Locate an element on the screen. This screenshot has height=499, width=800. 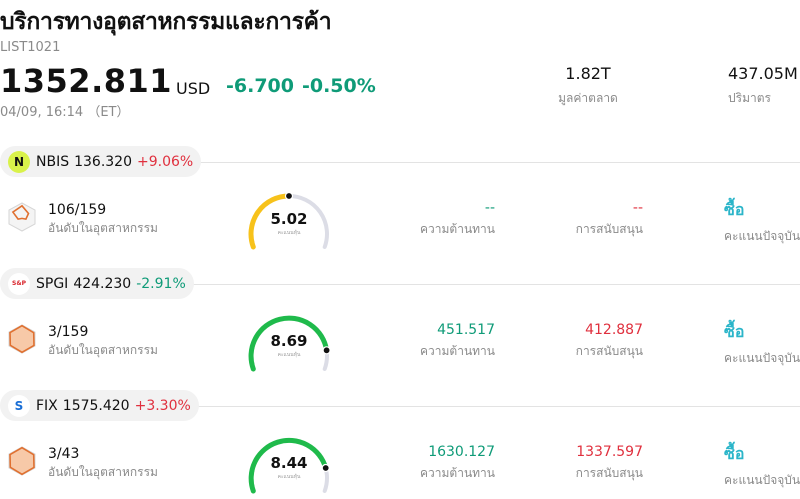
resistance-level: 1630.127 ความต้านทาน is located at coordinates (447, 463).